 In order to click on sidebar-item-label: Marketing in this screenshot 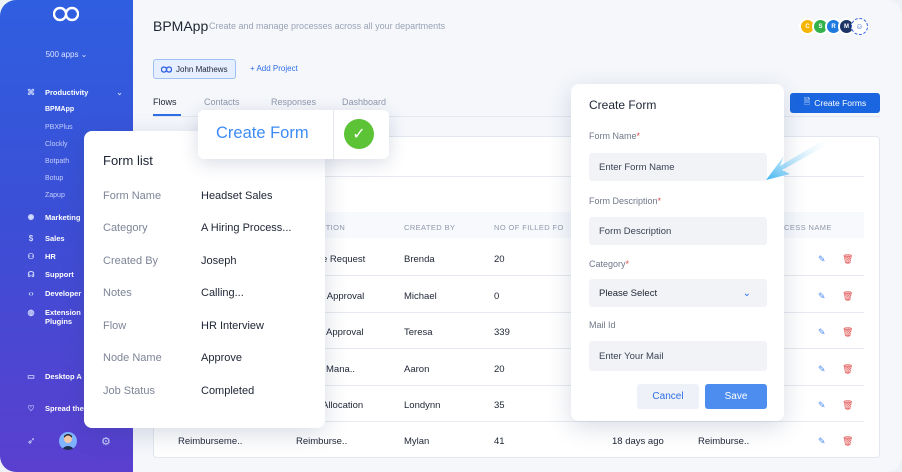, I will do `click(63, 217)`.